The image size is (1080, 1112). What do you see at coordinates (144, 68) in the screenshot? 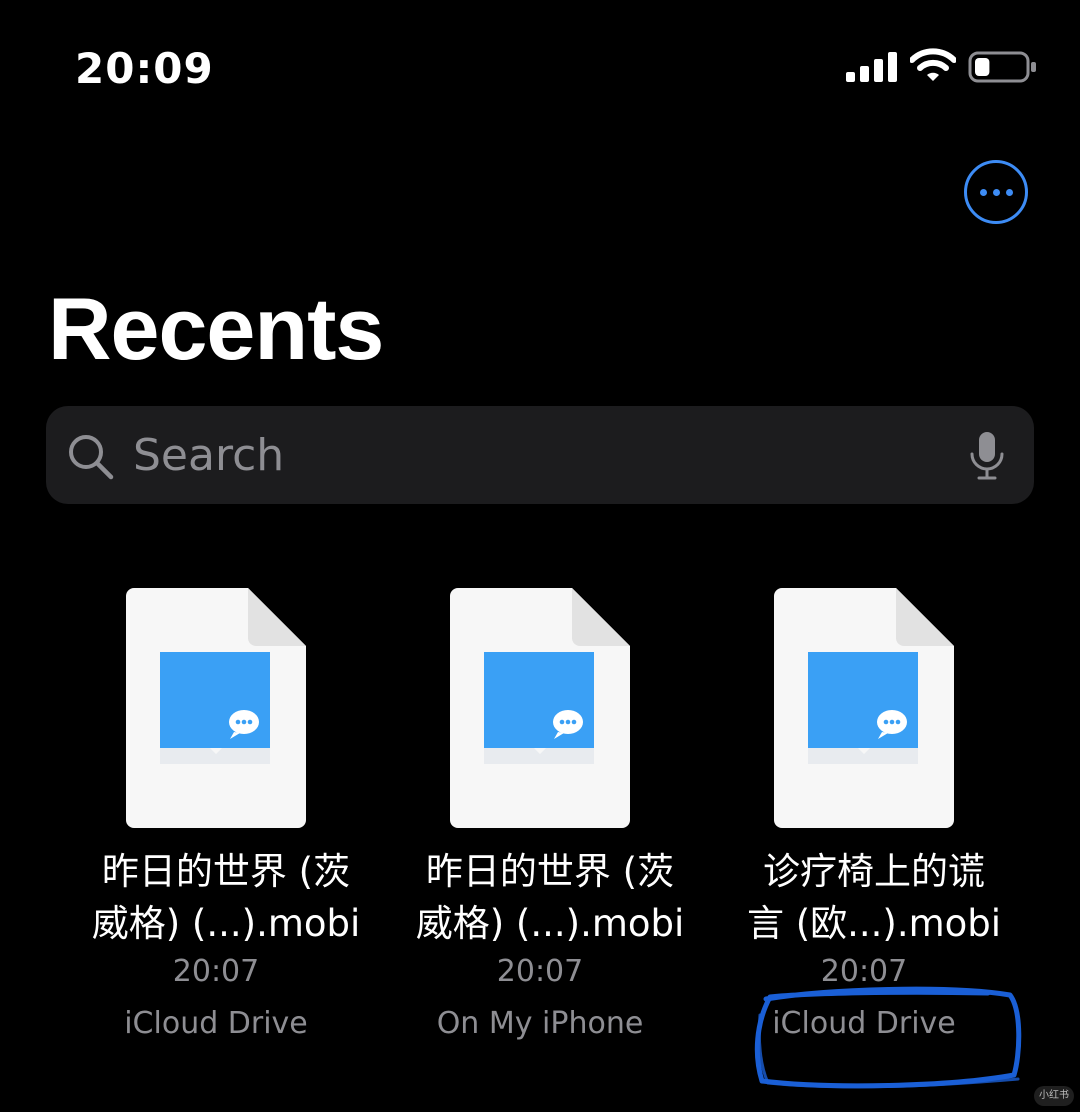
I see `status-time: 20:09` at bounding box center [144, 68].